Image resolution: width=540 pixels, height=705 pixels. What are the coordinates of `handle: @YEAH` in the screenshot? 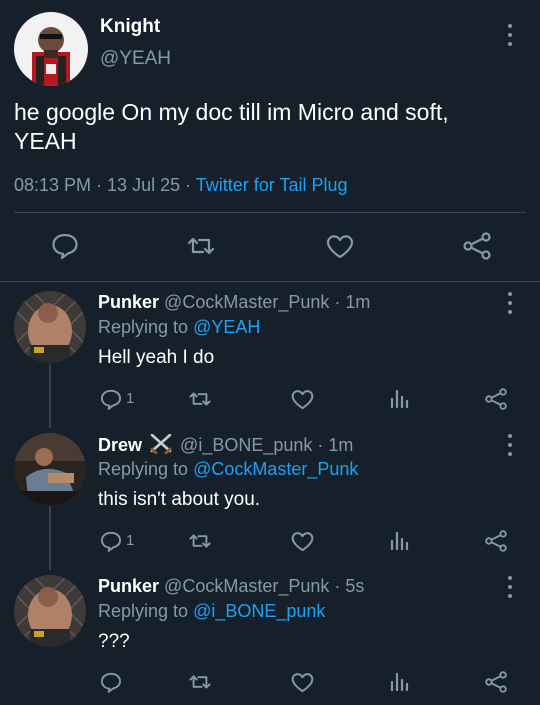 It's located at (135, 59).